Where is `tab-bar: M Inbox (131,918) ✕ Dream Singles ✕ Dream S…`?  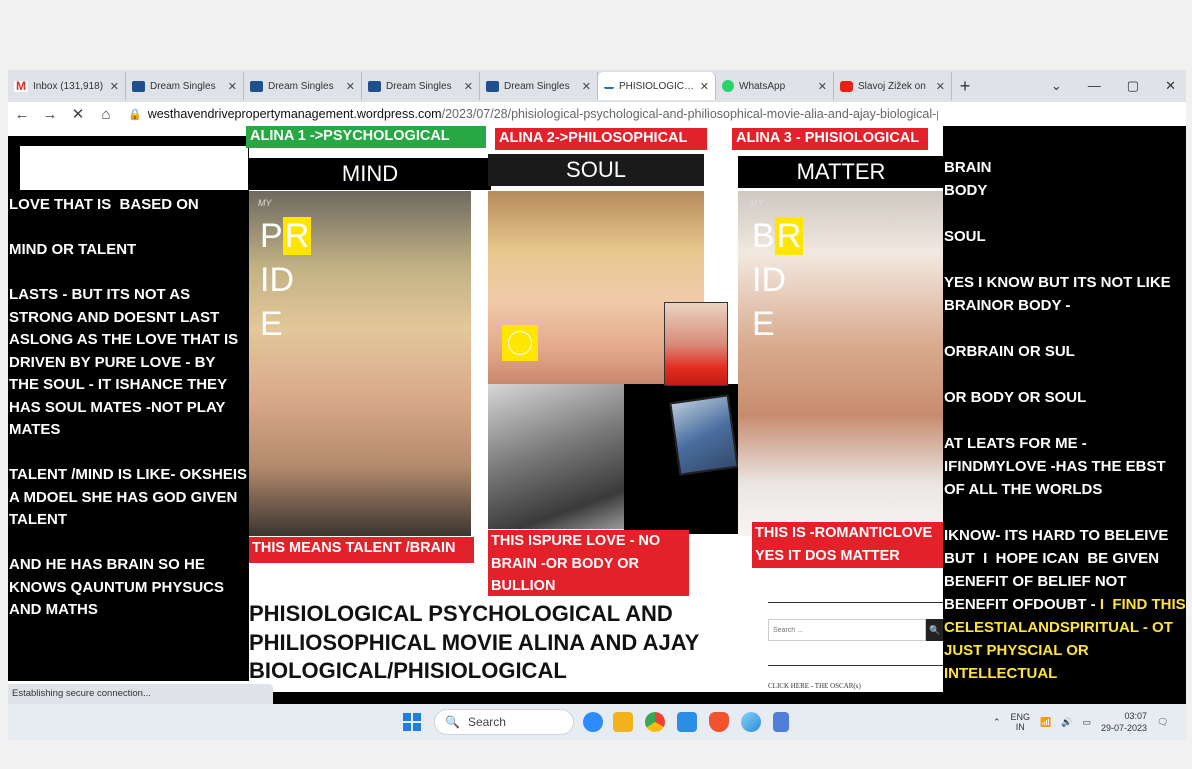
tab-bar: M Inbox (131,918) ✕ Dream Singles ✕ Dream S… is located at coordinates (597, 86).